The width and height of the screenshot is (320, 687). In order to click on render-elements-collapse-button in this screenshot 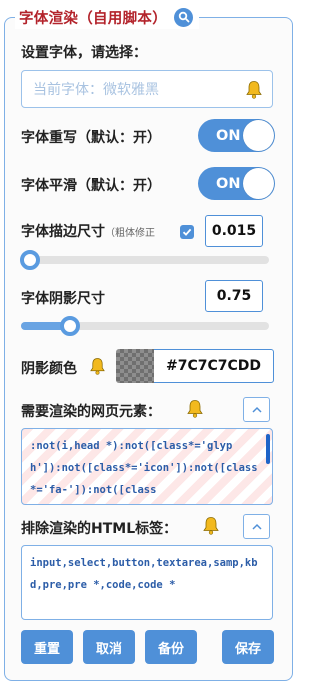, I will do `click(256, 409)`.